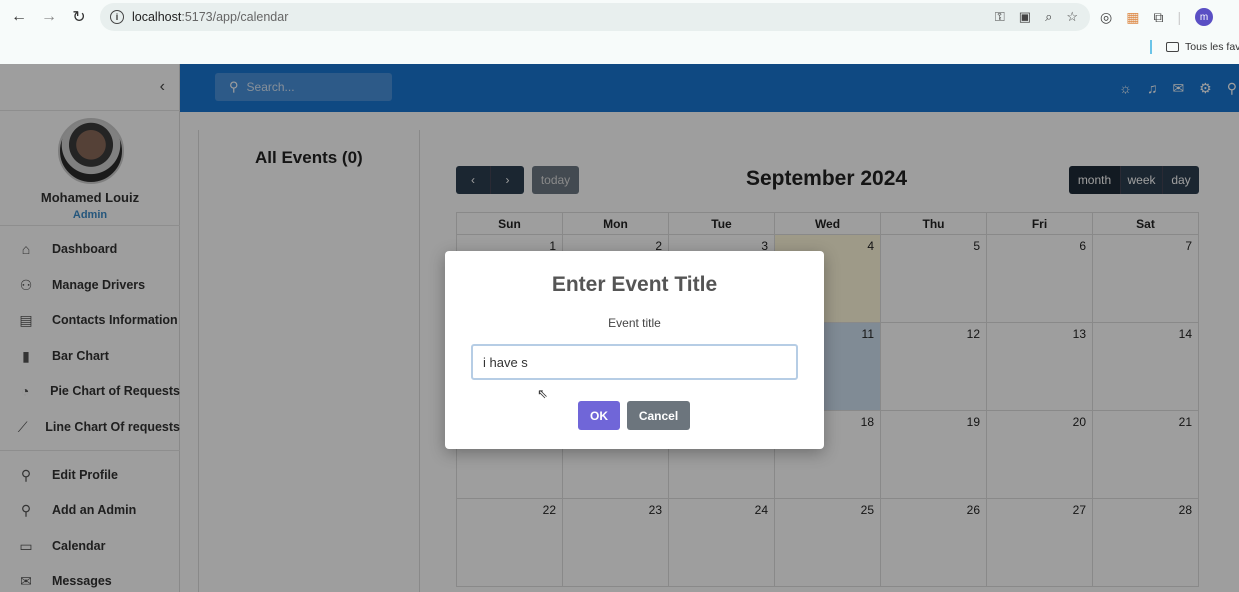  I want to click on bookmark-folder-label: Tous les fav, so click(1212, 47).